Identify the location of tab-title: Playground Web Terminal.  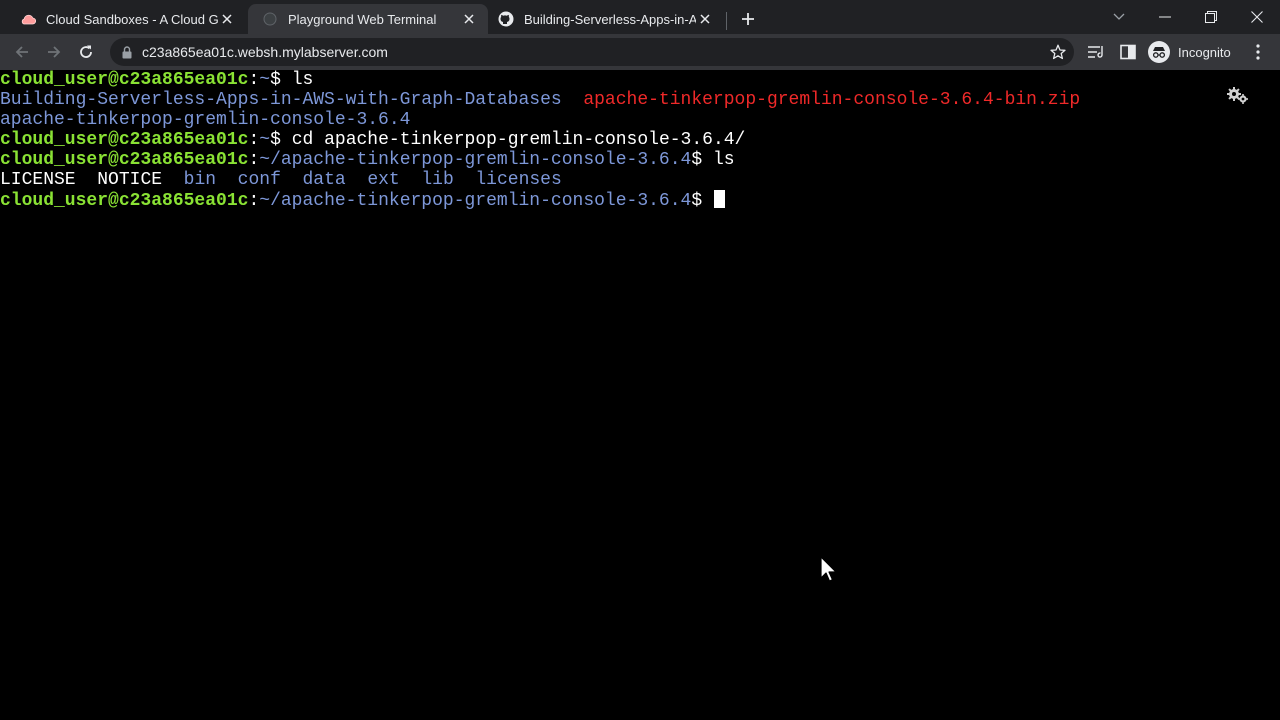
(362, 19).